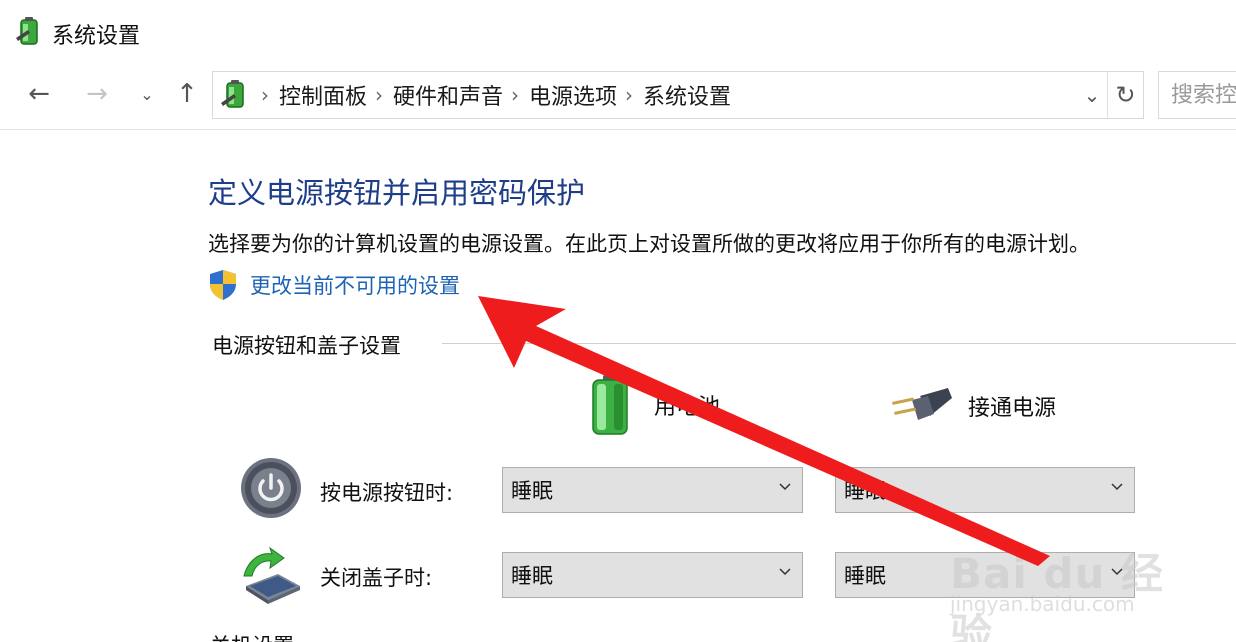 The width and height of the screenshot is (1236, 642). Describe the element at coordinates (573, 95) in the screenshot. I see `breadcrumb-power-options: 电源选项` at that location.